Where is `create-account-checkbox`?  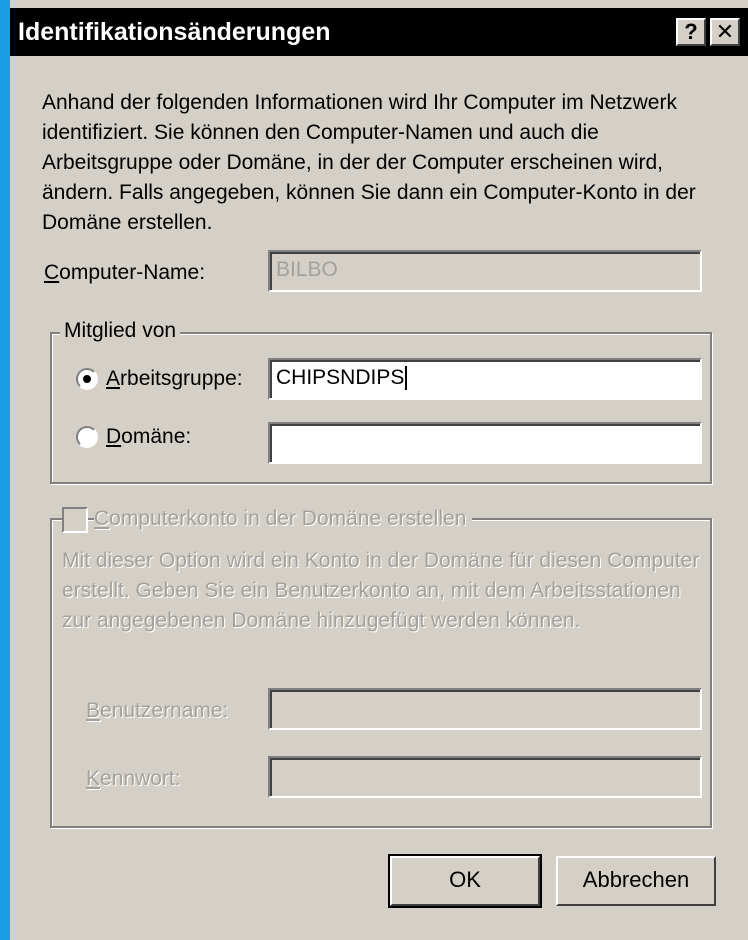
create-account-checkbox is located at coordinates (75, 520).